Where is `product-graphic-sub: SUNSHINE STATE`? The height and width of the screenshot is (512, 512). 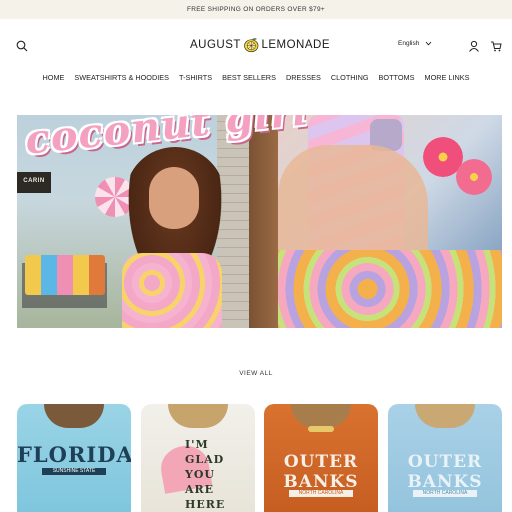
product-graphic-sub: SUNSHINE STATE is located at coordinates (74, 471).